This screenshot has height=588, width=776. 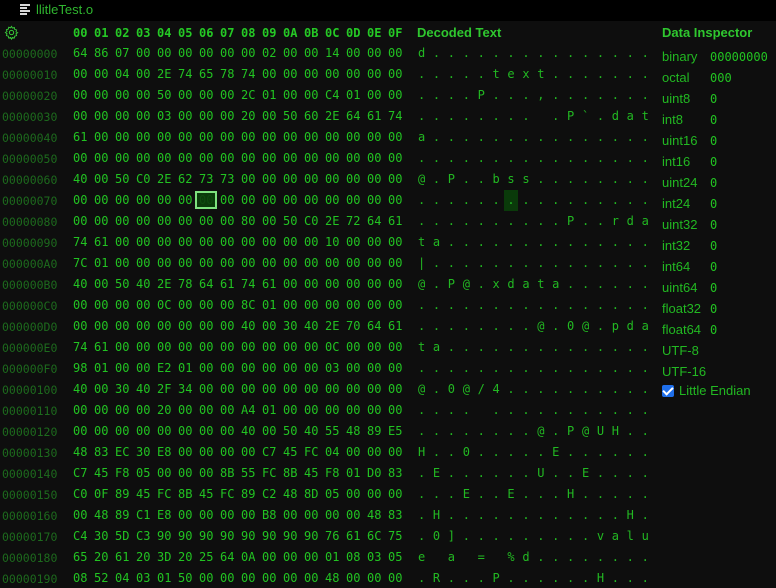 What do you see at coordinates (122, 74) in the screenshot?
I see `hex-byte: 04` at bounding box center [122, 74].